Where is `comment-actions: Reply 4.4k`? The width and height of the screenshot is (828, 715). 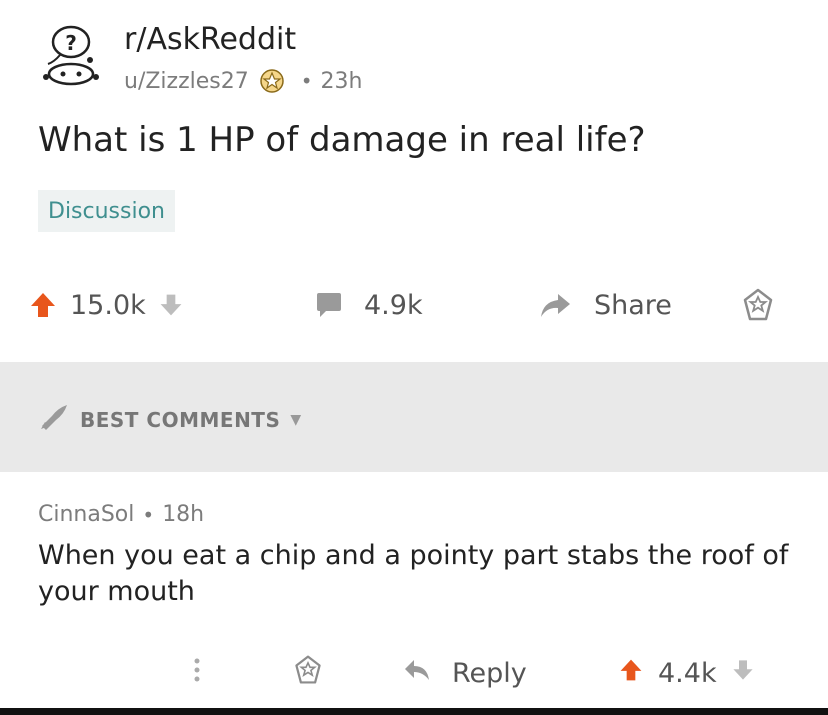 comment-actions: Reply 4.4k is located at coordinates (490, 673).